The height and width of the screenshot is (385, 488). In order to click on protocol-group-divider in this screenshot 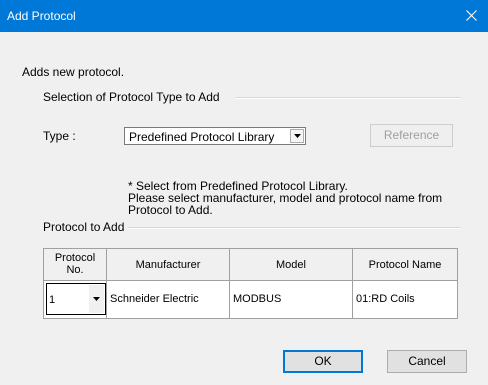, I will do `click(294, 228)`.